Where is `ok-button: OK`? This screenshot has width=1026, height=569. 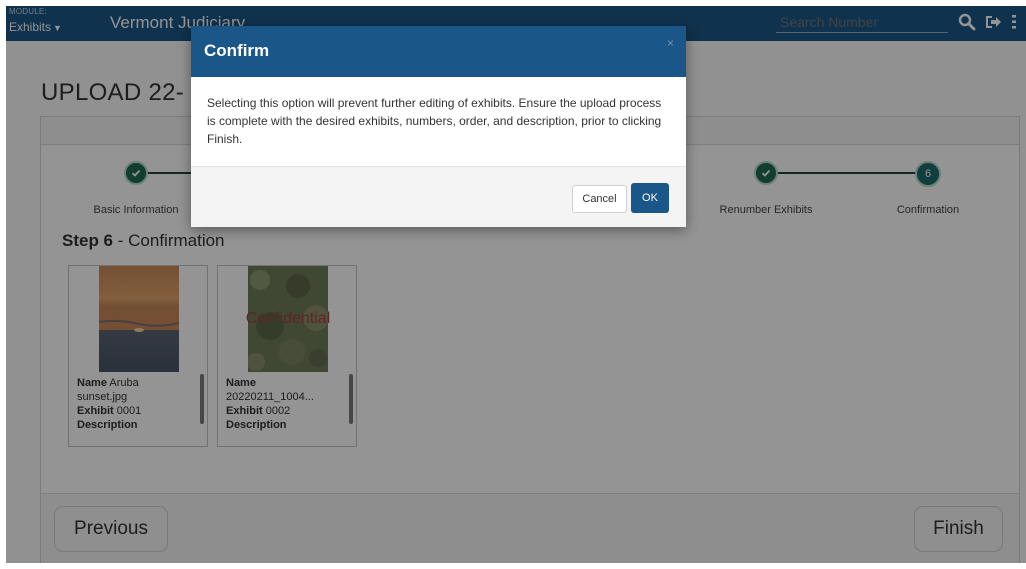 ok-button: OK is located at coordinates (650, 198).